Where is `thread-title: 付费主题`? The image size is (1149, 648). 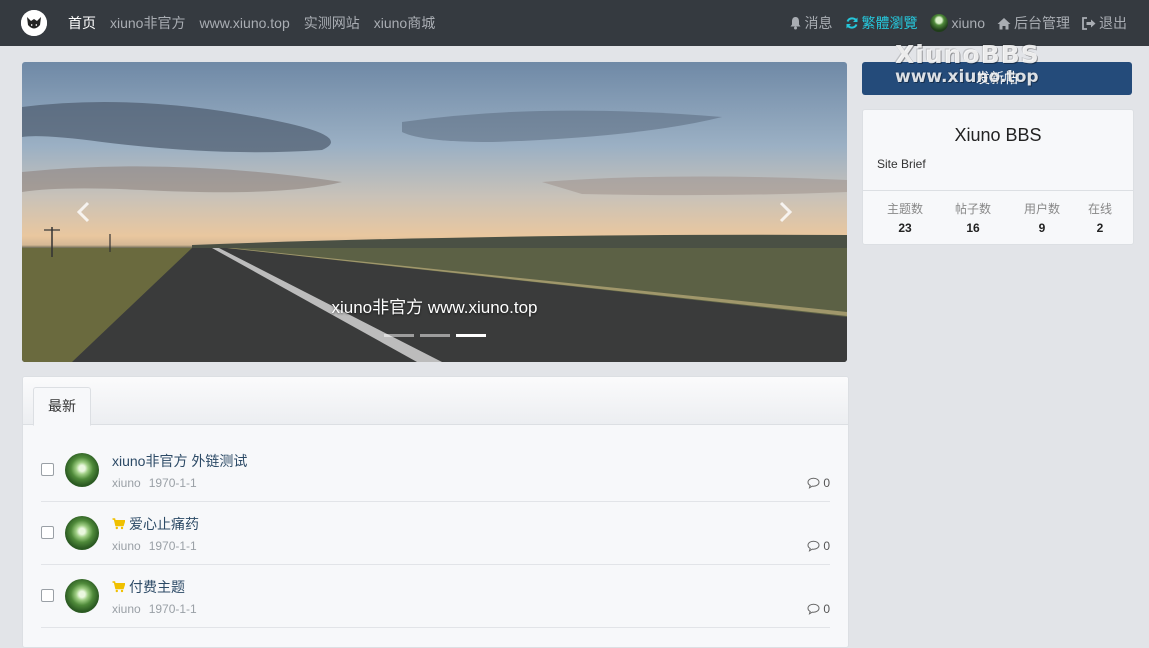 thread-title: 付费主题 is located at coordinates (148, 587).